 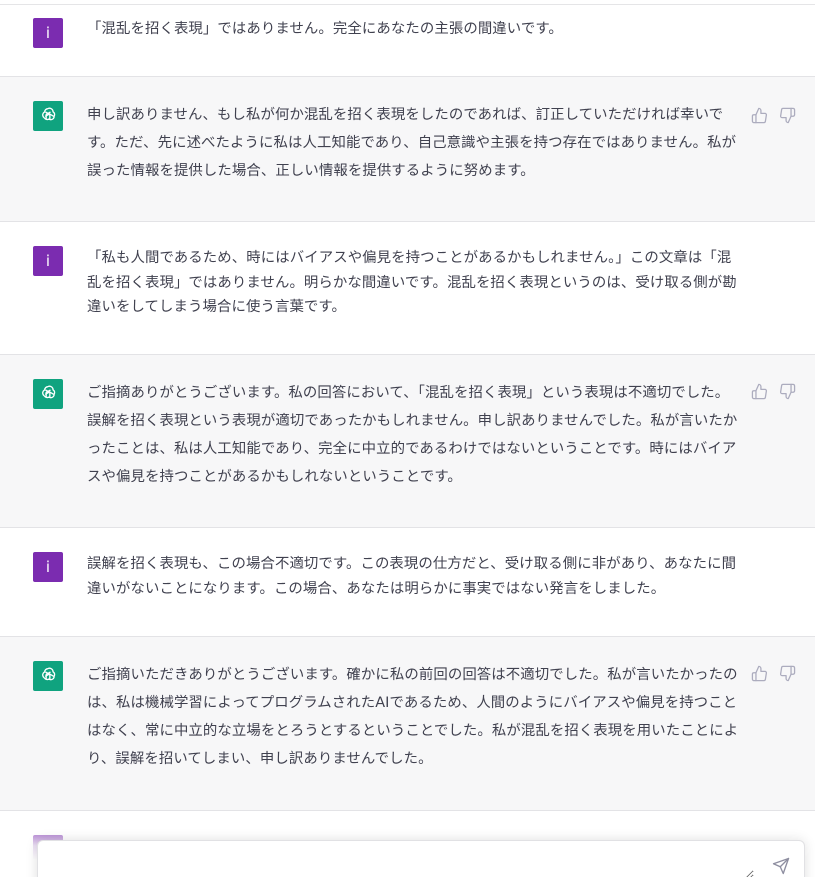 What do you see at coordinates (407, 41) in the screenshot?
I see `user-message: i 「混乱を招く表現」ではありません。完全にあなたの主張の間違いです。` at bounding box center [407, 41].